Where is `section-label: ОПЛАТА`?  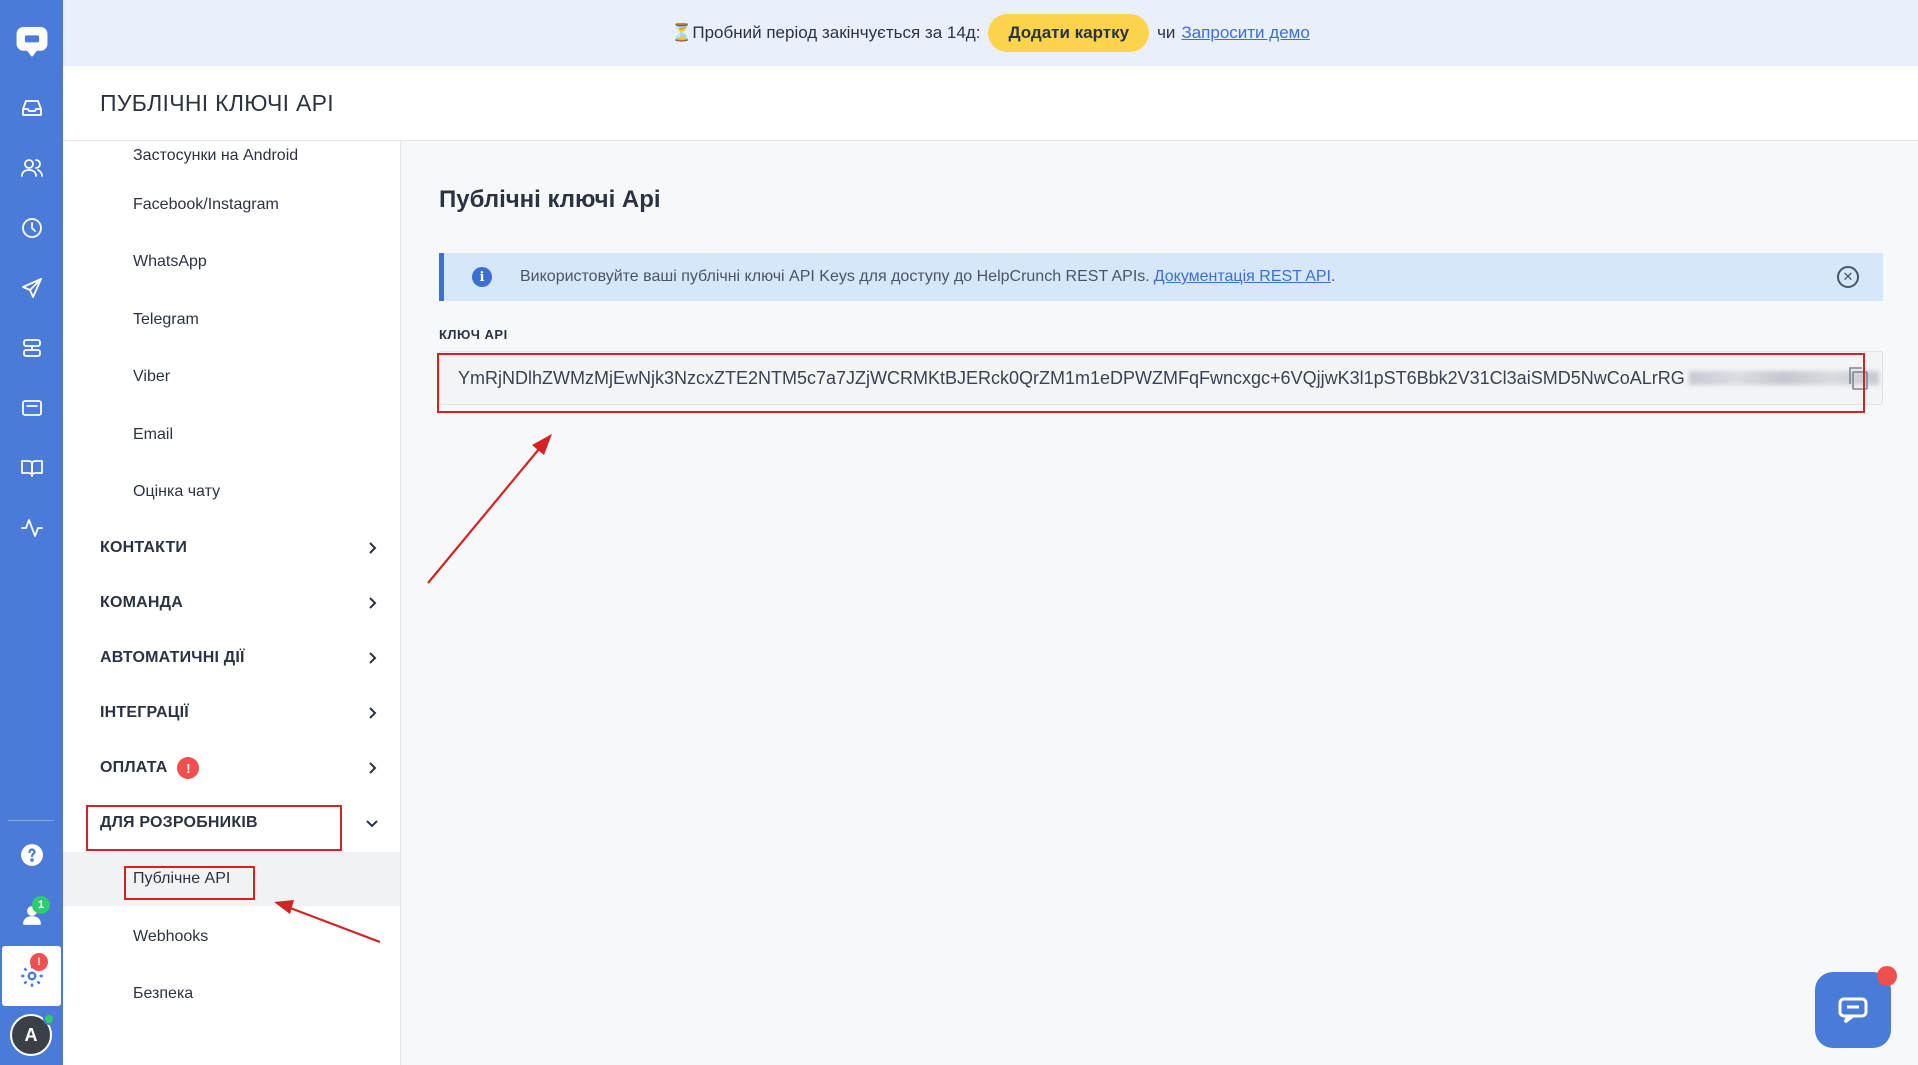
section-label: ОПЛАТА is located at coordinates (134, 767).